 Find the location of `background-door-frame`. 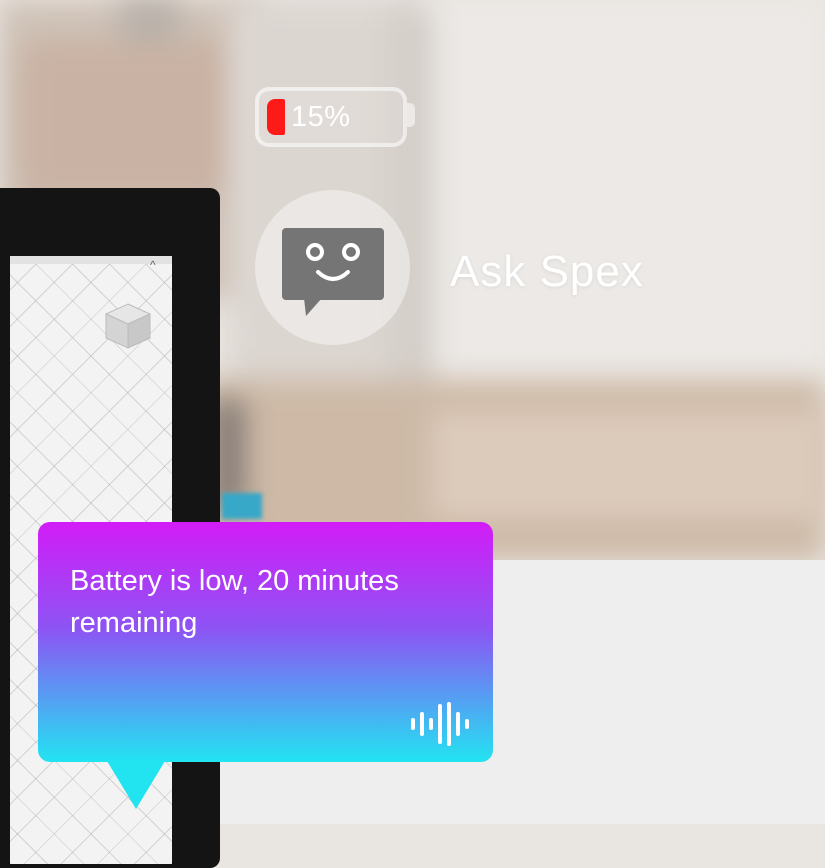

background-door-frame is located at coordinates (412, 205).